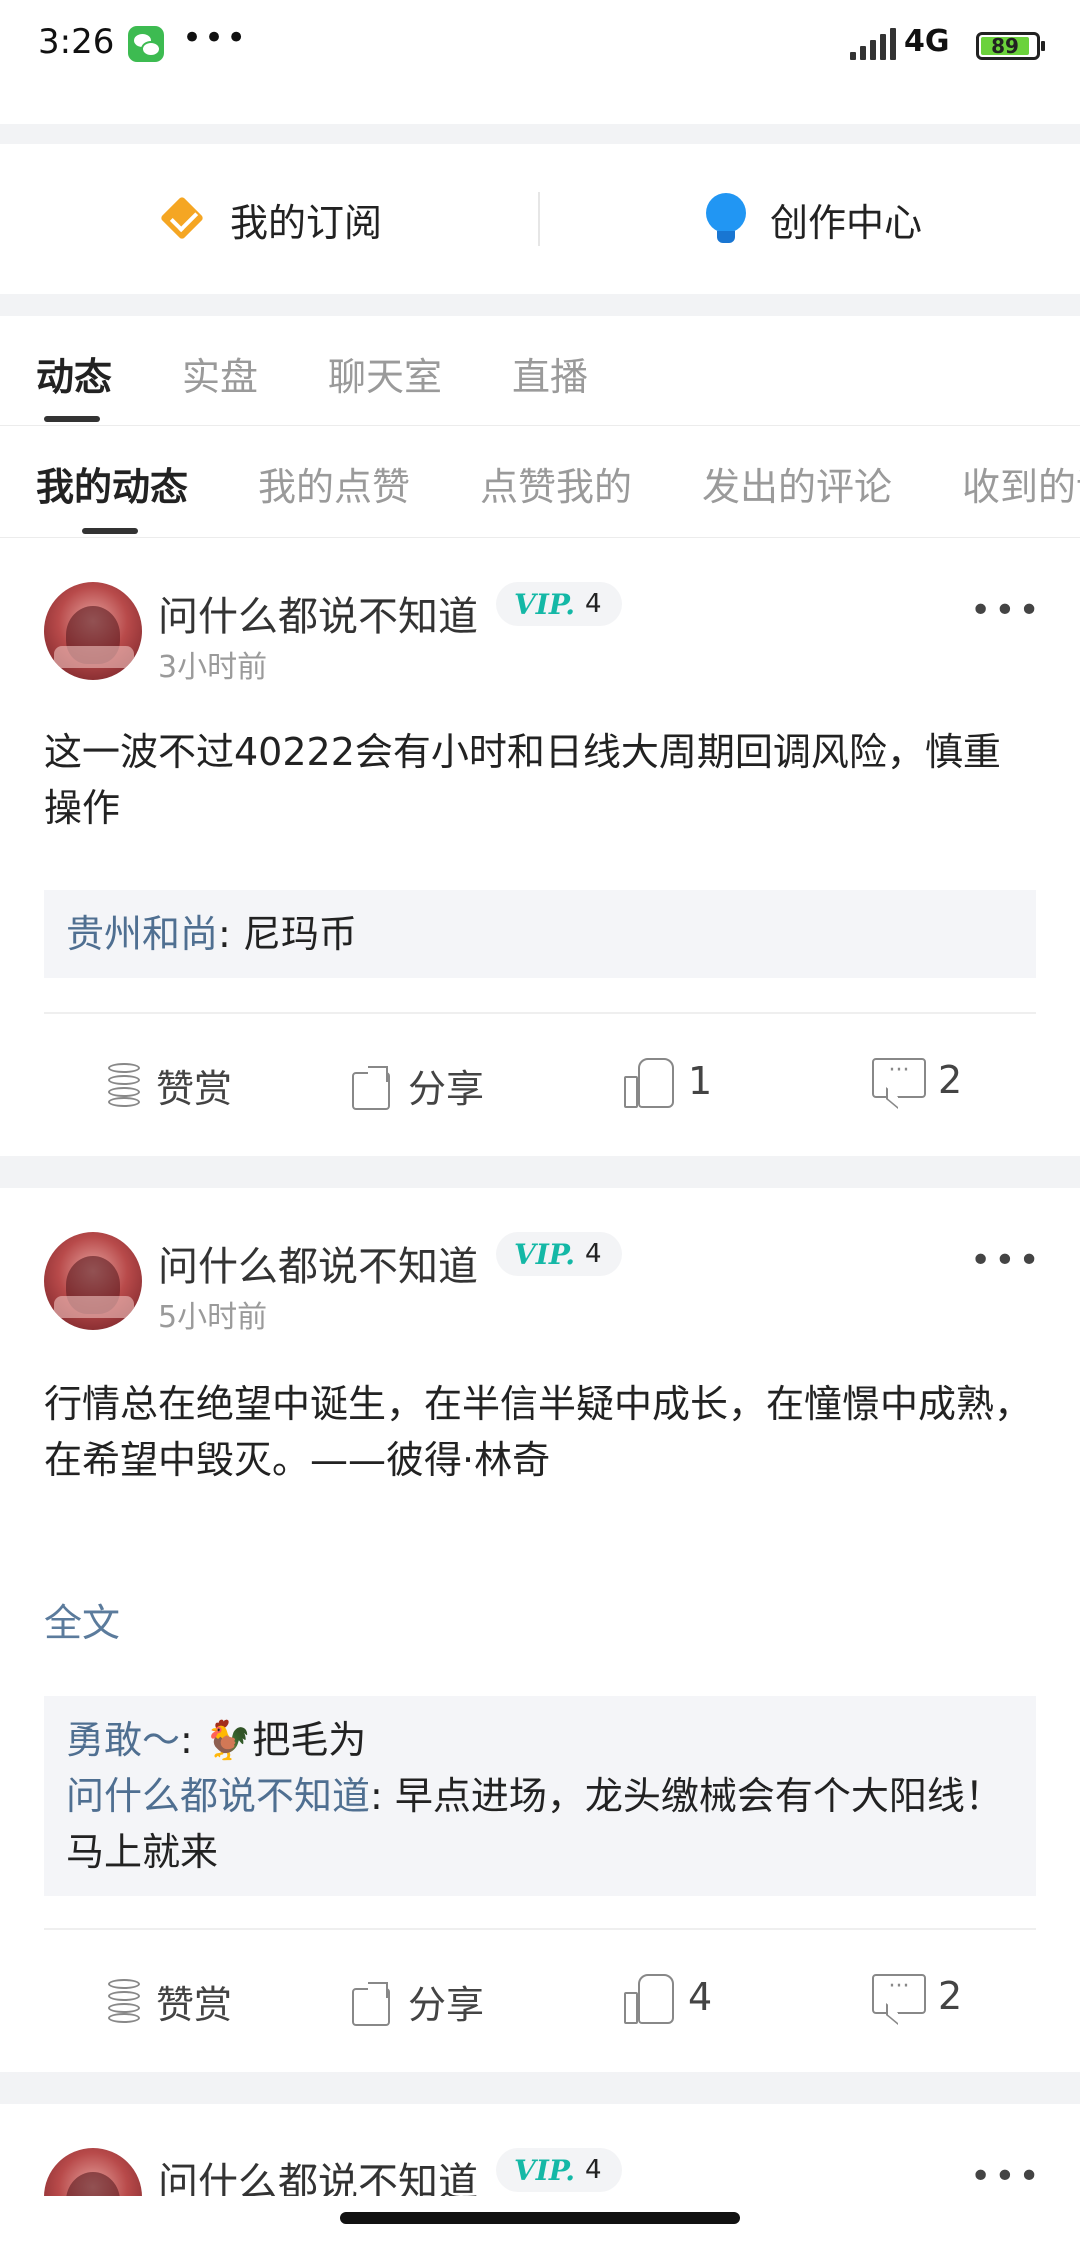  What do you see at coordinates (215, 38) in the screenshot?
I see `status-more-icon: •••` at bounding box center [215, 38].